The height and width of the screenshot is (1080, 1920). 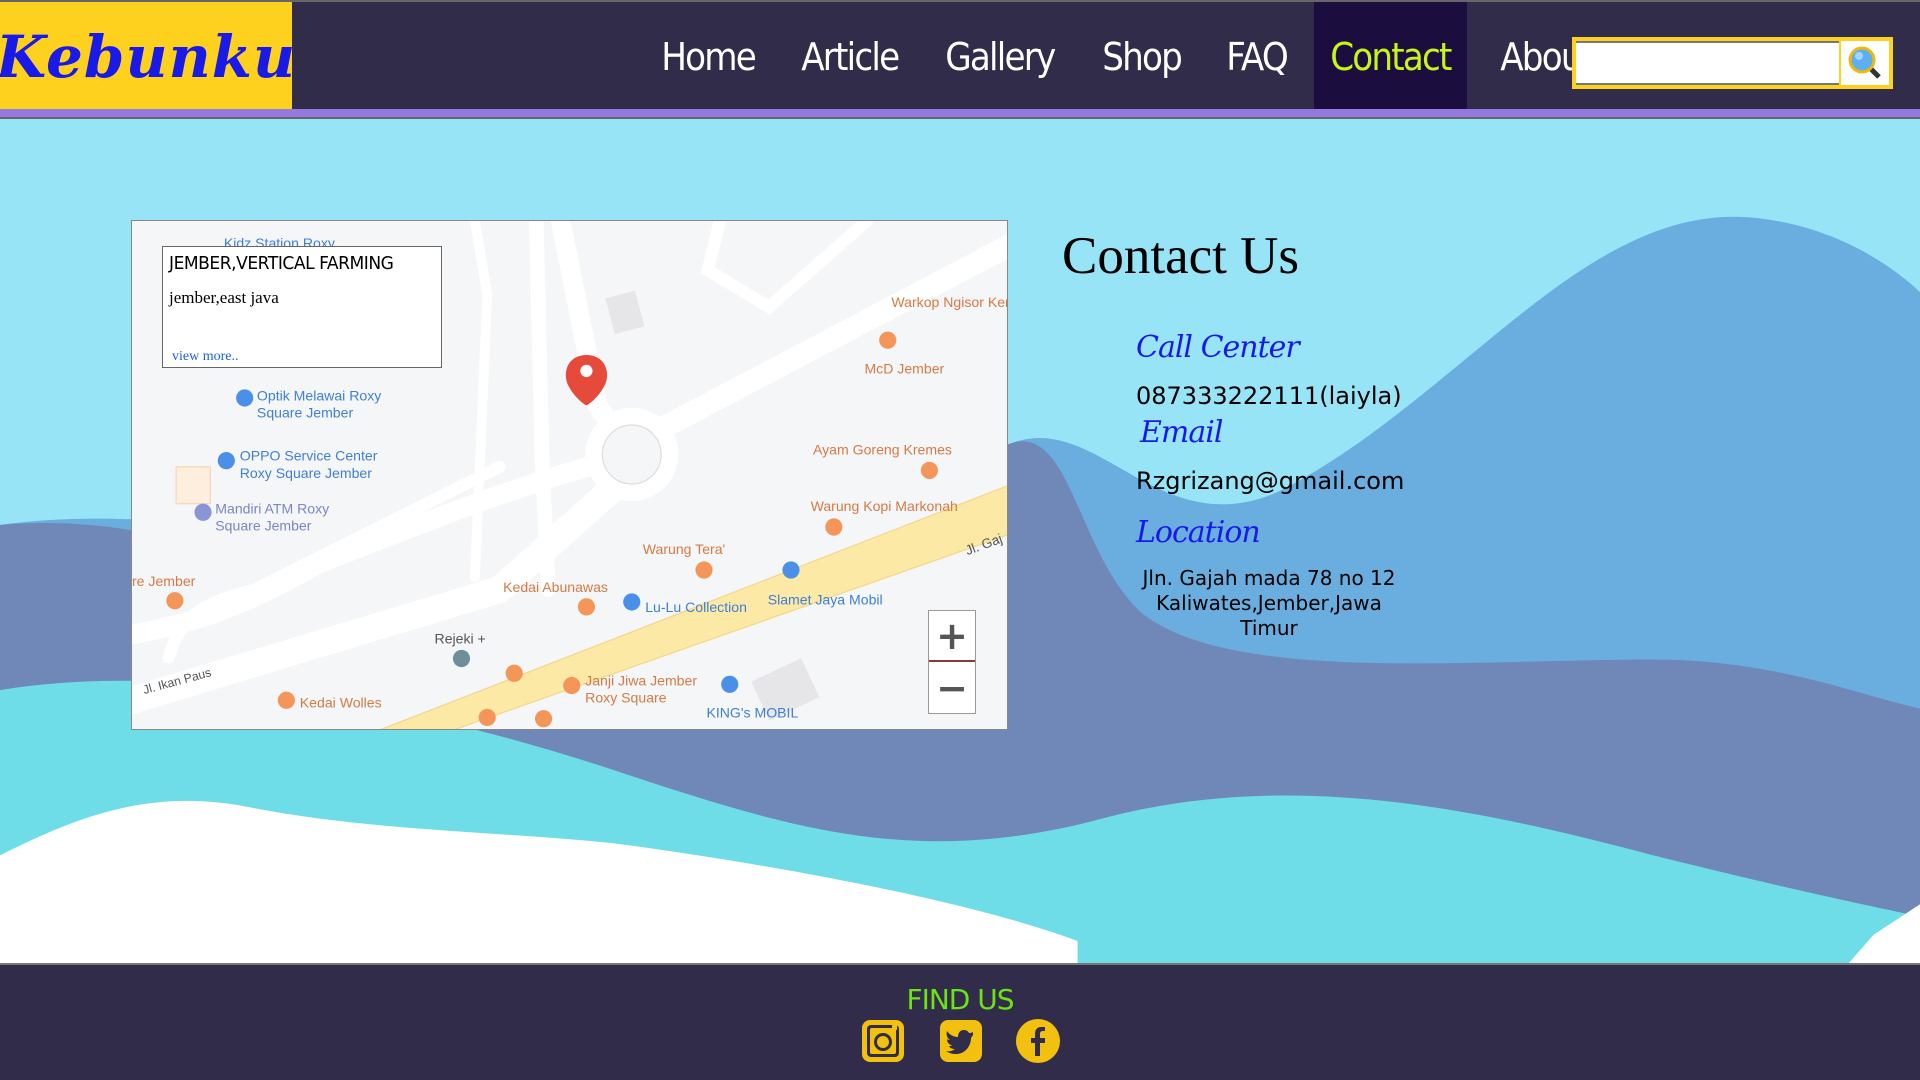 I want to click on map-label: Rejeki +, so click(x=460, y=639).